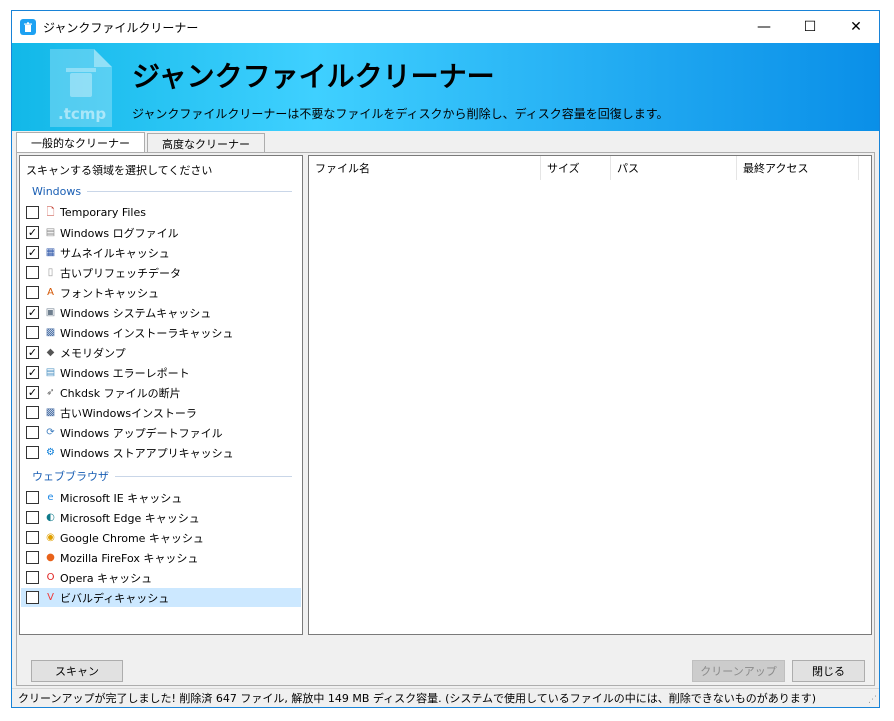  What do you see at coordinates (50, 577) in the screenshot?
I see `opera-icon: O` at bounding box center [50, 577].